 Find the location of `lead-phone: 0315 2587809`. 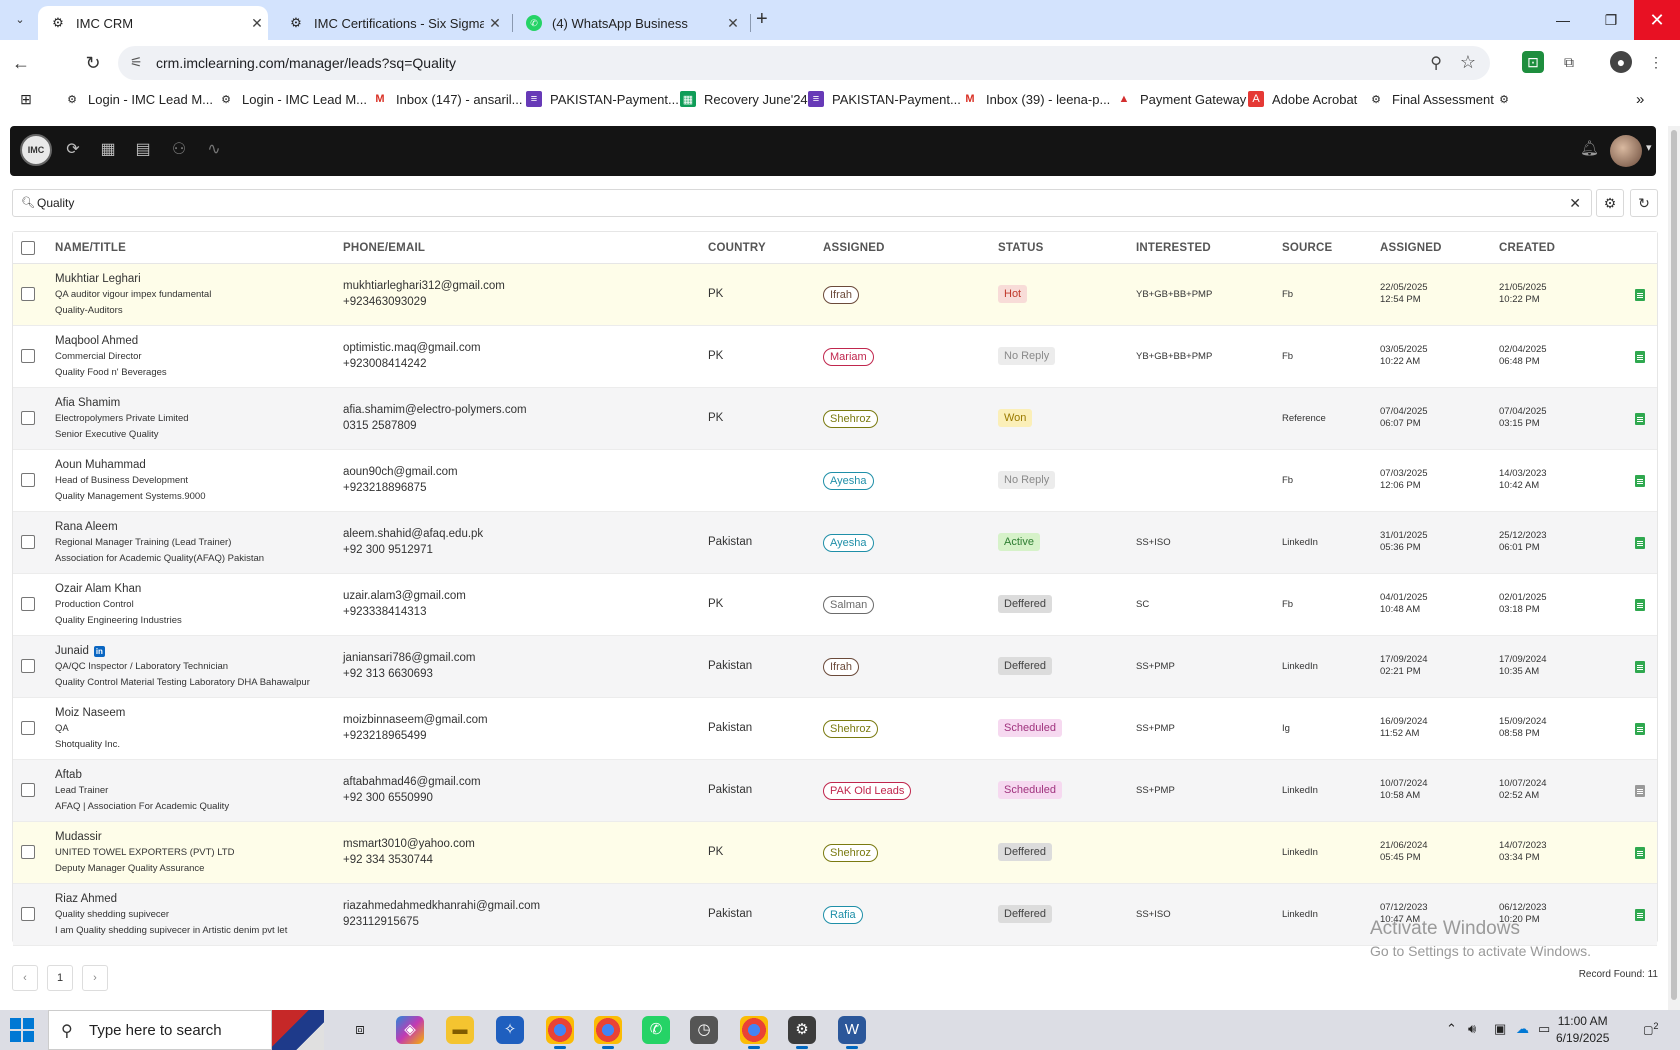

lead-phone: 0315 2587809 is located at coordinates (435, 426).